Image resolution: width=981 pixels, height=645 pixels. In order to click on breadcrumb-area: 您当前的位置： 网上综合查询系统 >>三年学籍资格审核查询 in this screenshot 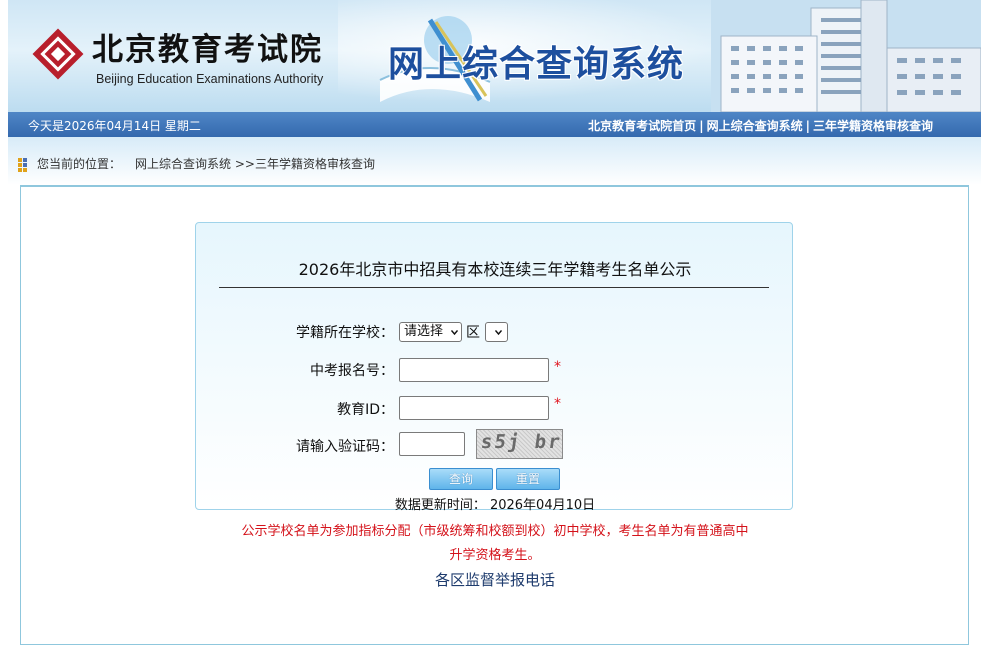, I will do `click(494, 161)`.